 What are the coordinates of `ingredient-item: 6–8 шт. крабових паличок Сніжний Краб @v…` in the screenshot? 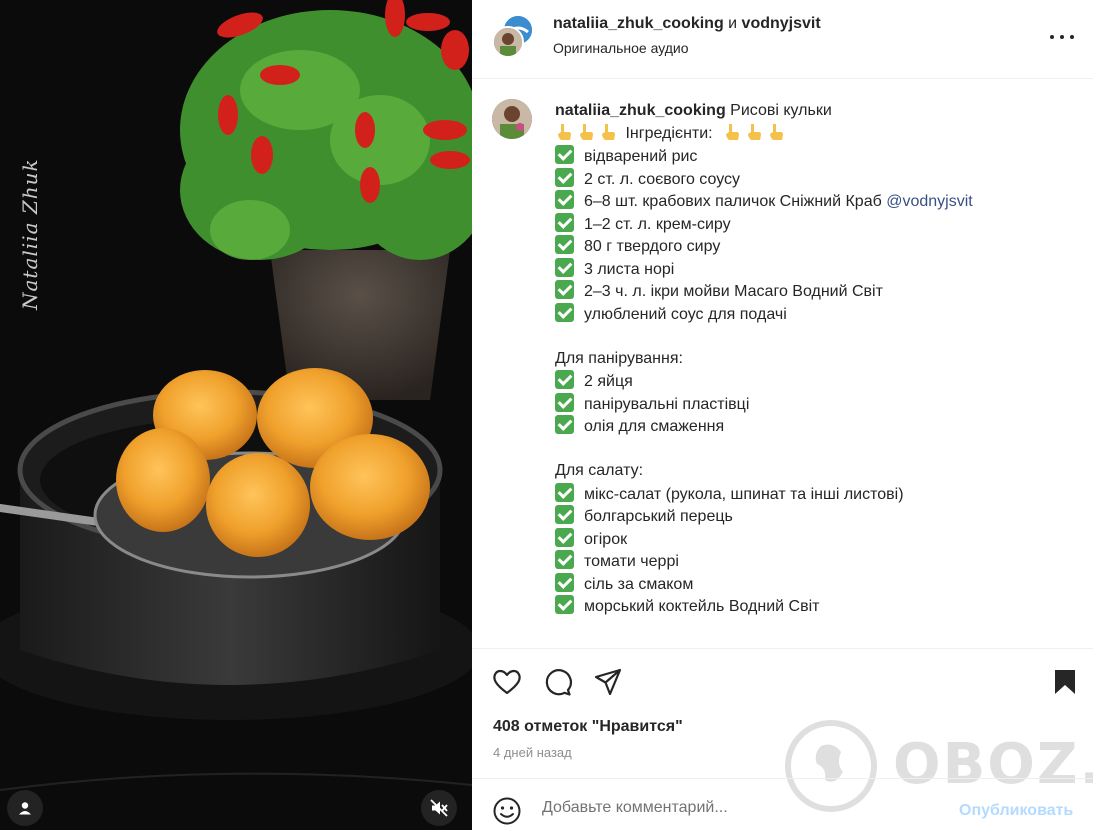 It's located at (815, 201).